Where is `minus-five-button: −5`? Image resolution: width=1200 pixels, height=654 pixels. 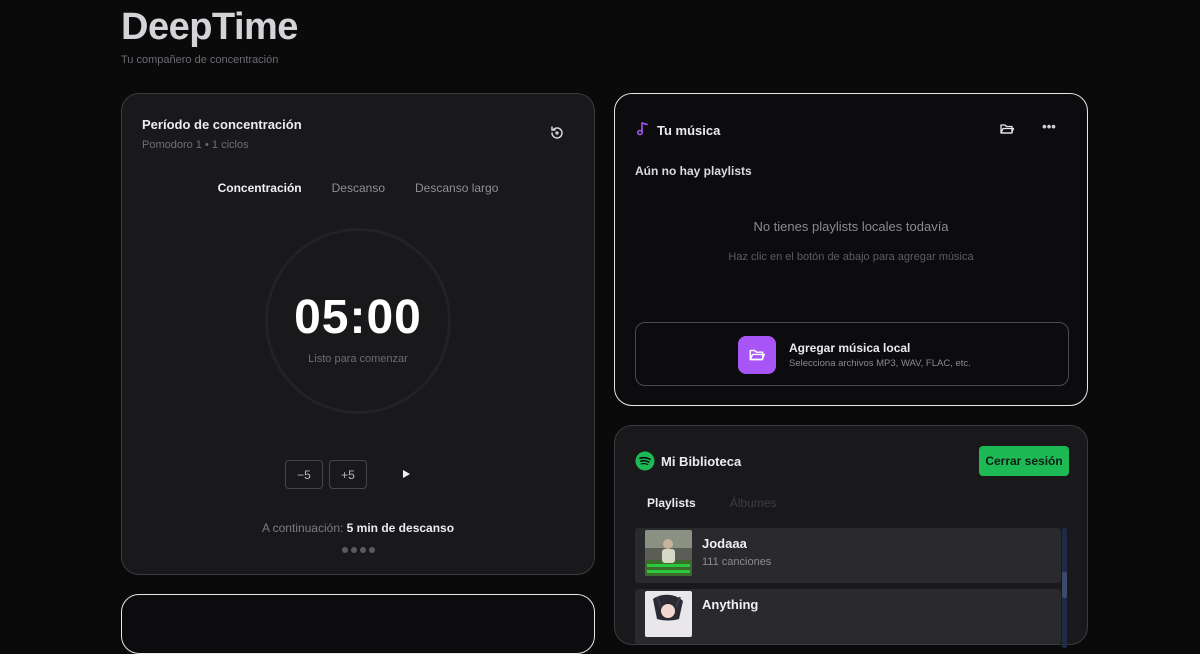 minus-five-button: −5 is located at coordinates (304, 474).